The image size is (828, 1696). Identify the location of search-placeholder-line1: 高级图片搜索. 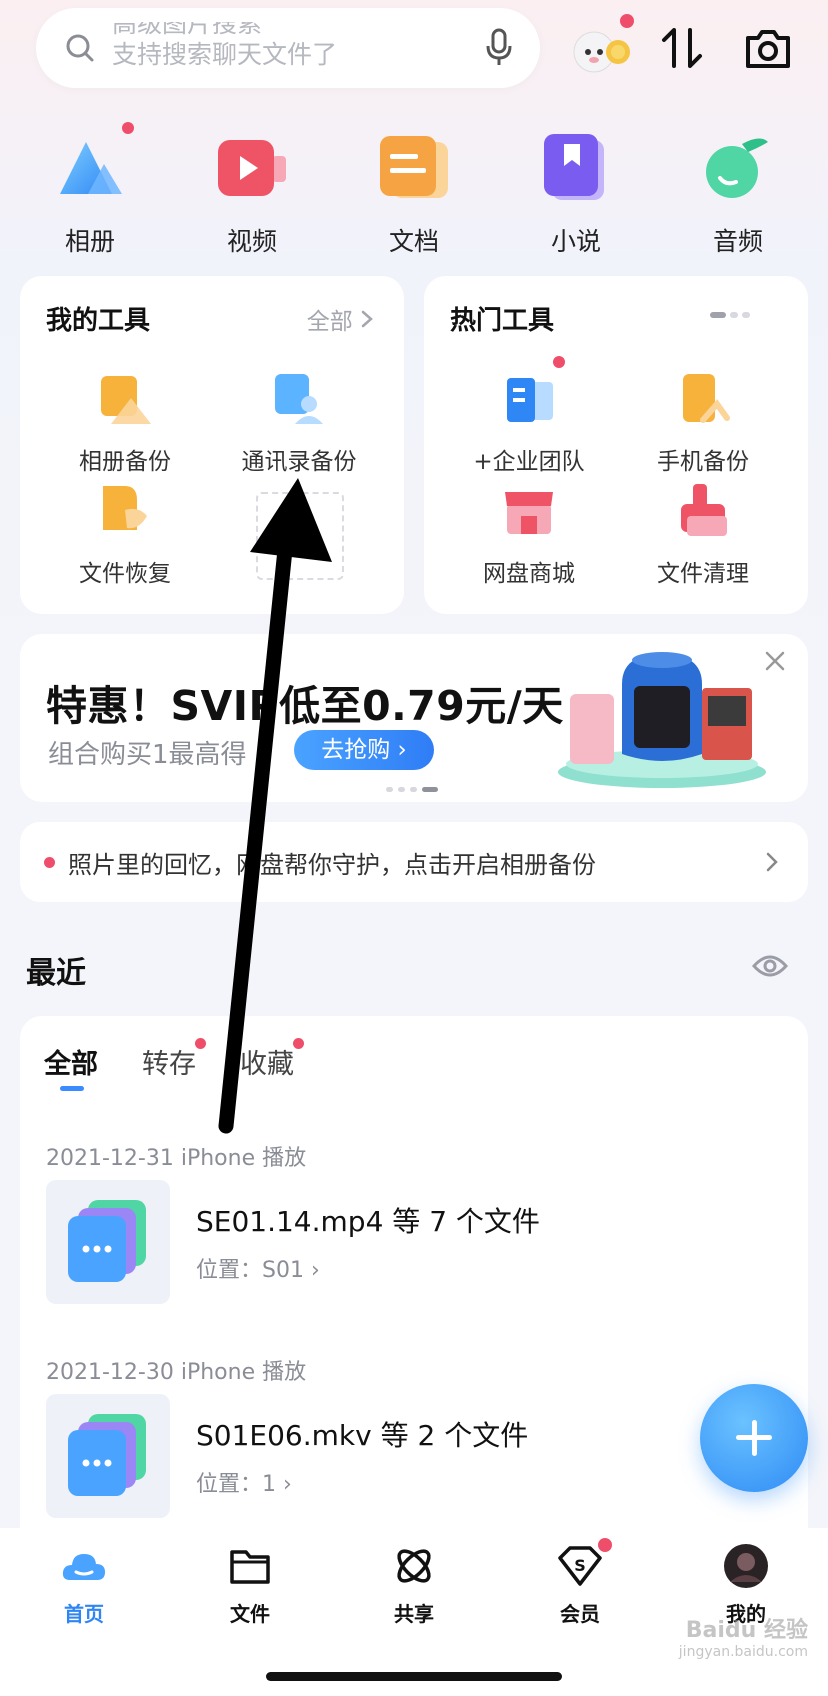
(187, 30).